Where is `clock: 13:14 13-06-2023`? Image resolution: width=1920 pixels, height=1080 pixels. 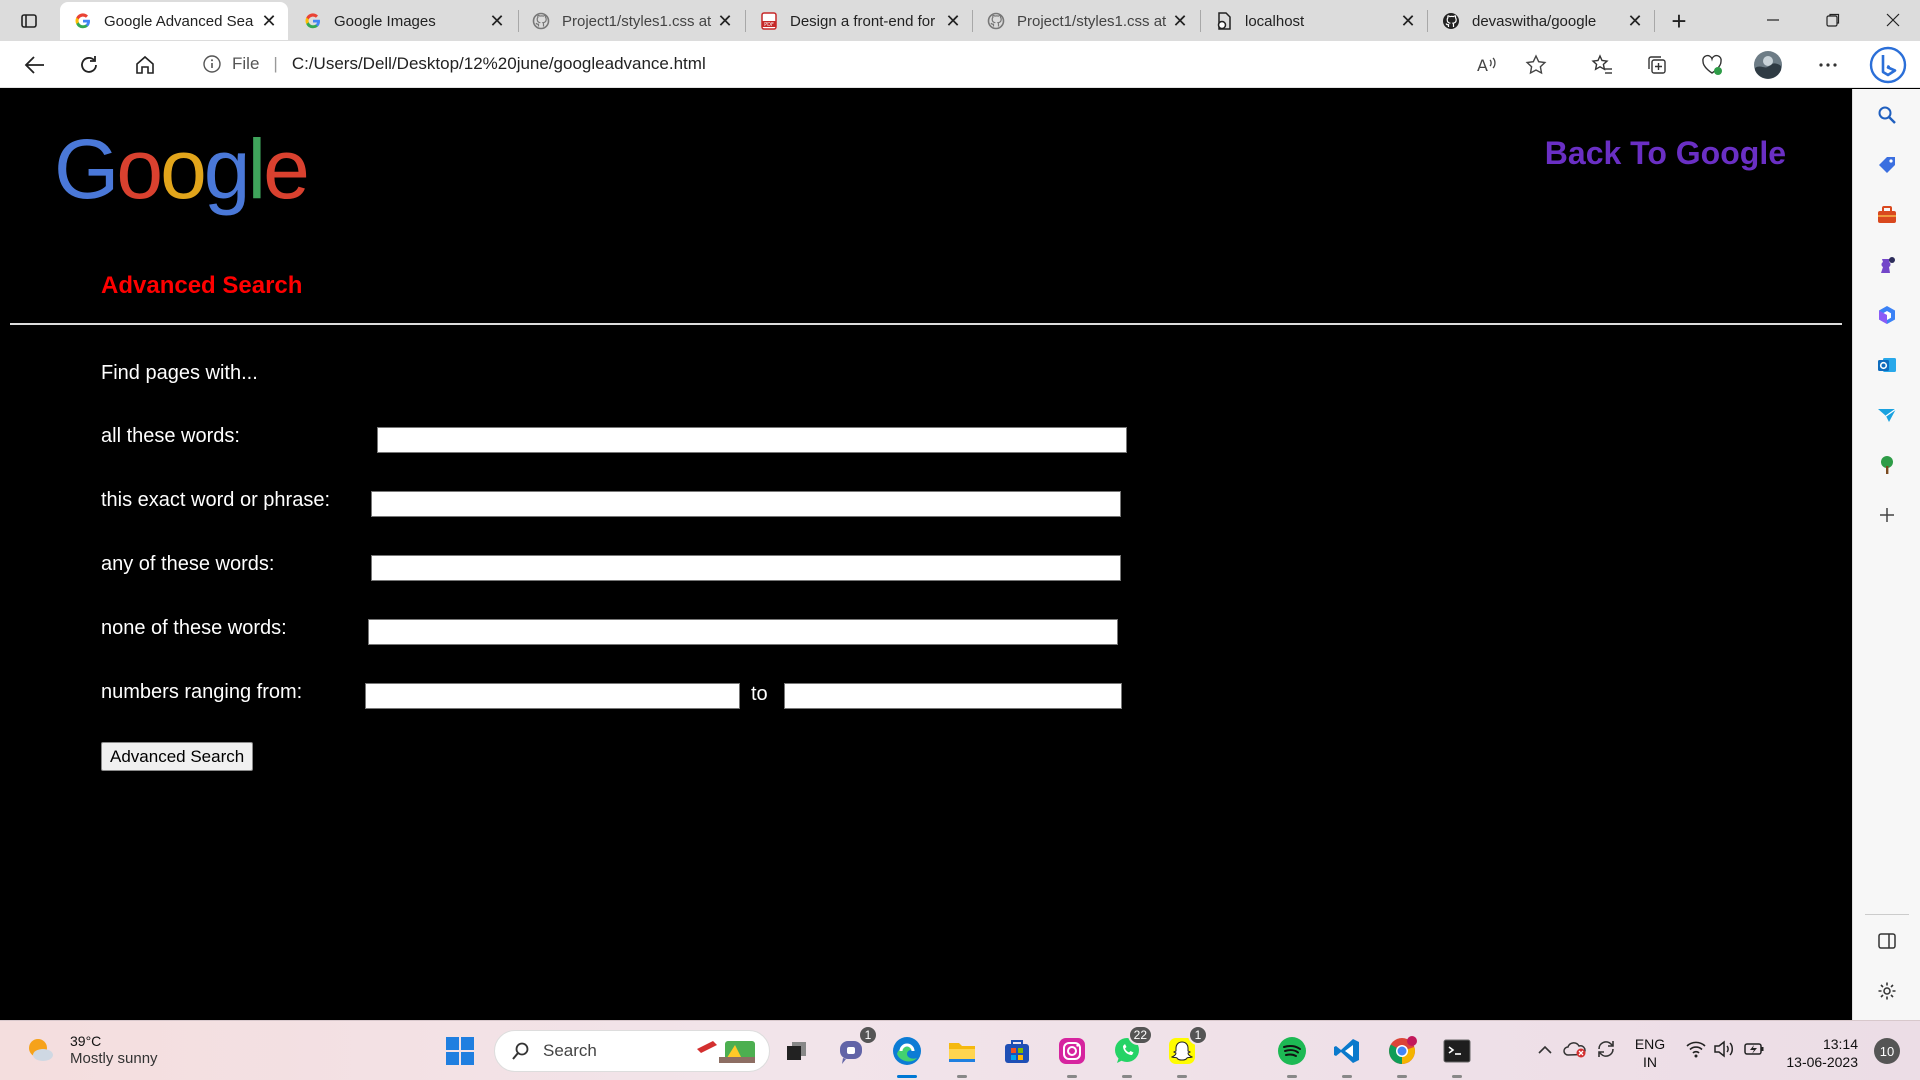
clock: 13:14 13-06-2023 is located at coordinates (1821, 1053).